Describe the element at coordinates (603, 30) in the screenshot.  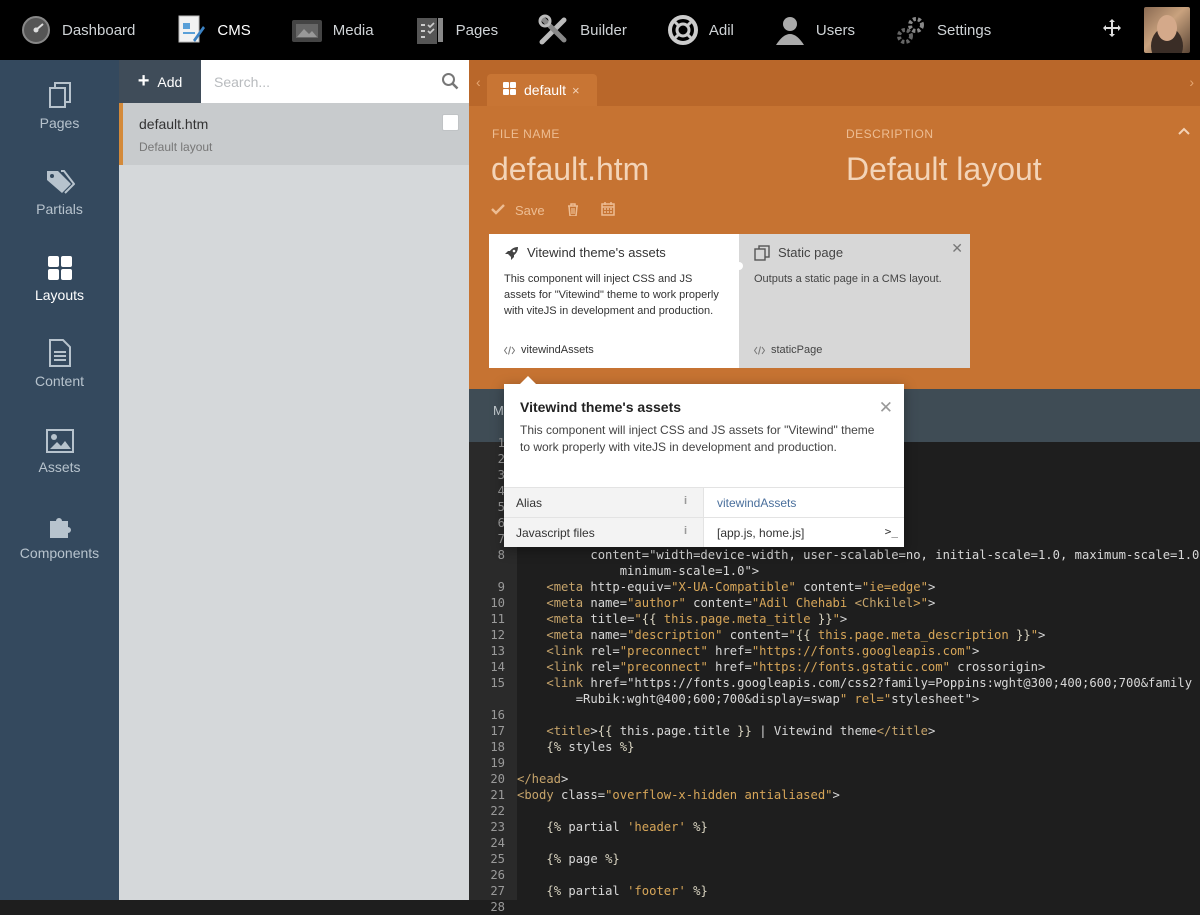
I see `nav-builder-label: Builder` at that location.